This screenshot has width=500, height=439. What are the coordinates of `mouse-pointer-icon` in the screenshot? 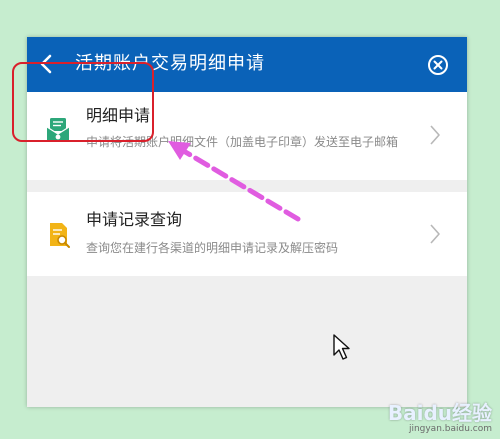 It's located at (341, 347).